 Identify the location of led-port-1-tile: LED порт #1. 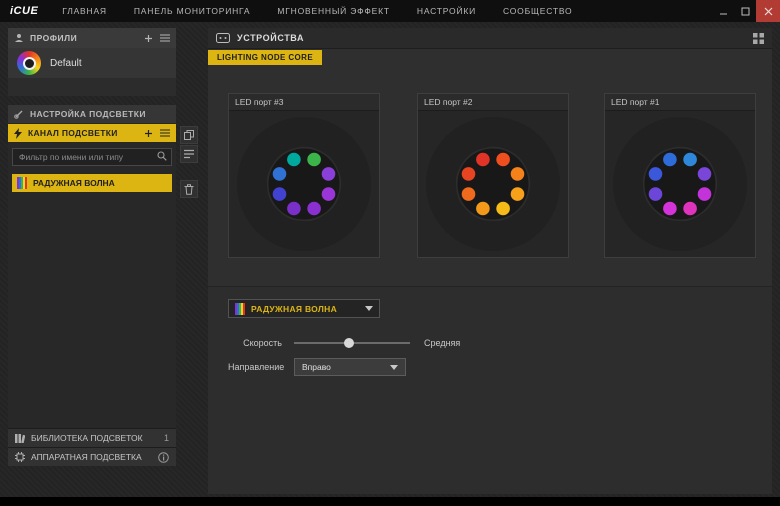
(680, 175).